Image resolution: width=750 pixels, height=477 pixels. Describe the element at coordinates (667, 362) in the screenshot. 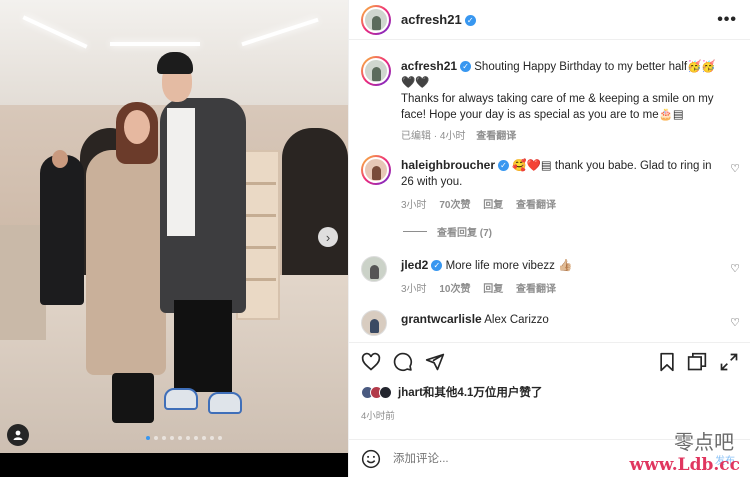

I see `save-bookmark-icon` at that location.